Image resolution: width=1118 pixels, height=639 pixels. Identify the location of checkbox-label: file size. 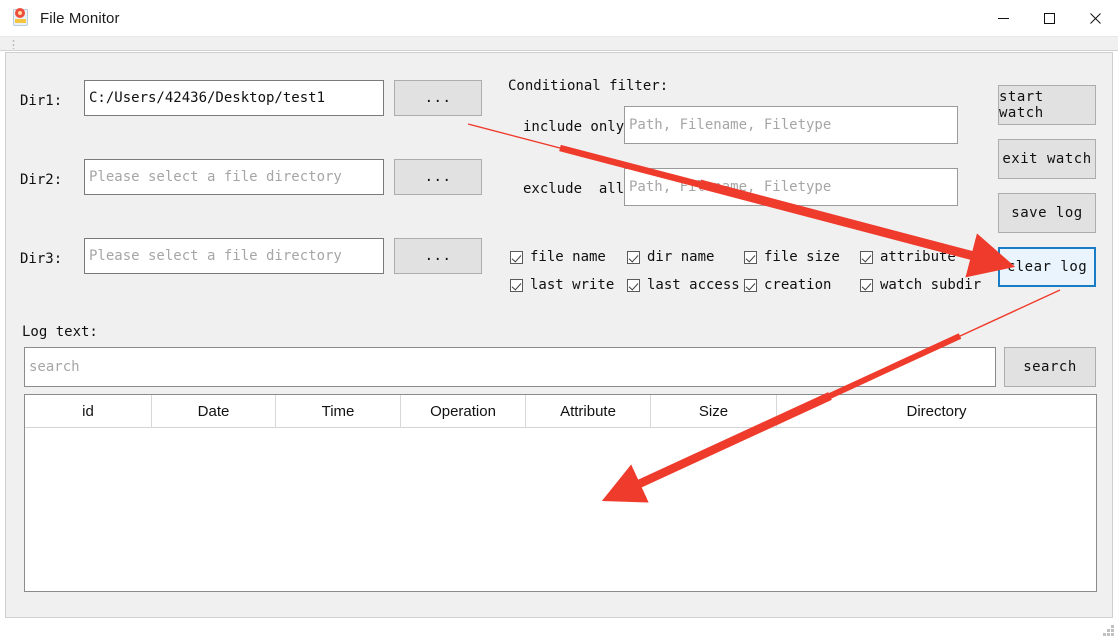
(802, 257).